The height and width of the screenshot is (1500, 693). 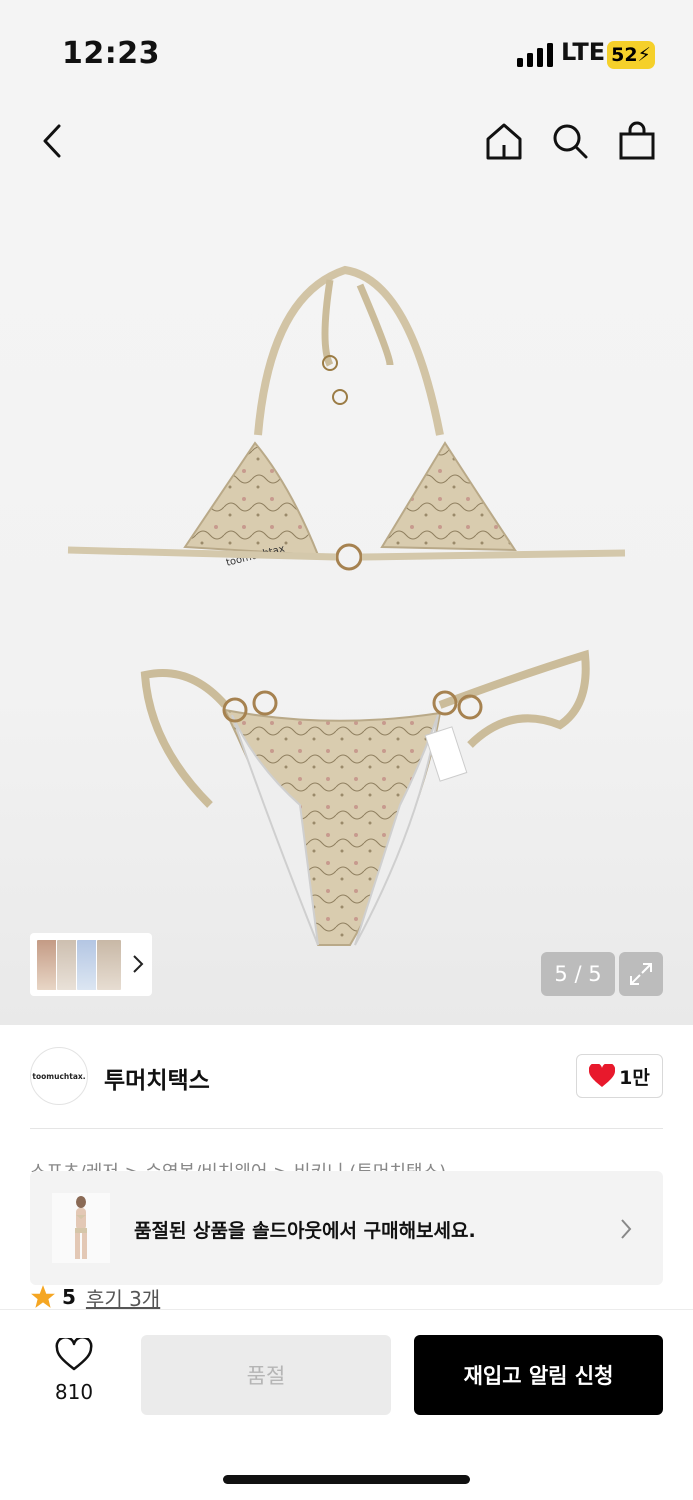 I want to click on rating-score: 5, so click(x=69, y=1297).